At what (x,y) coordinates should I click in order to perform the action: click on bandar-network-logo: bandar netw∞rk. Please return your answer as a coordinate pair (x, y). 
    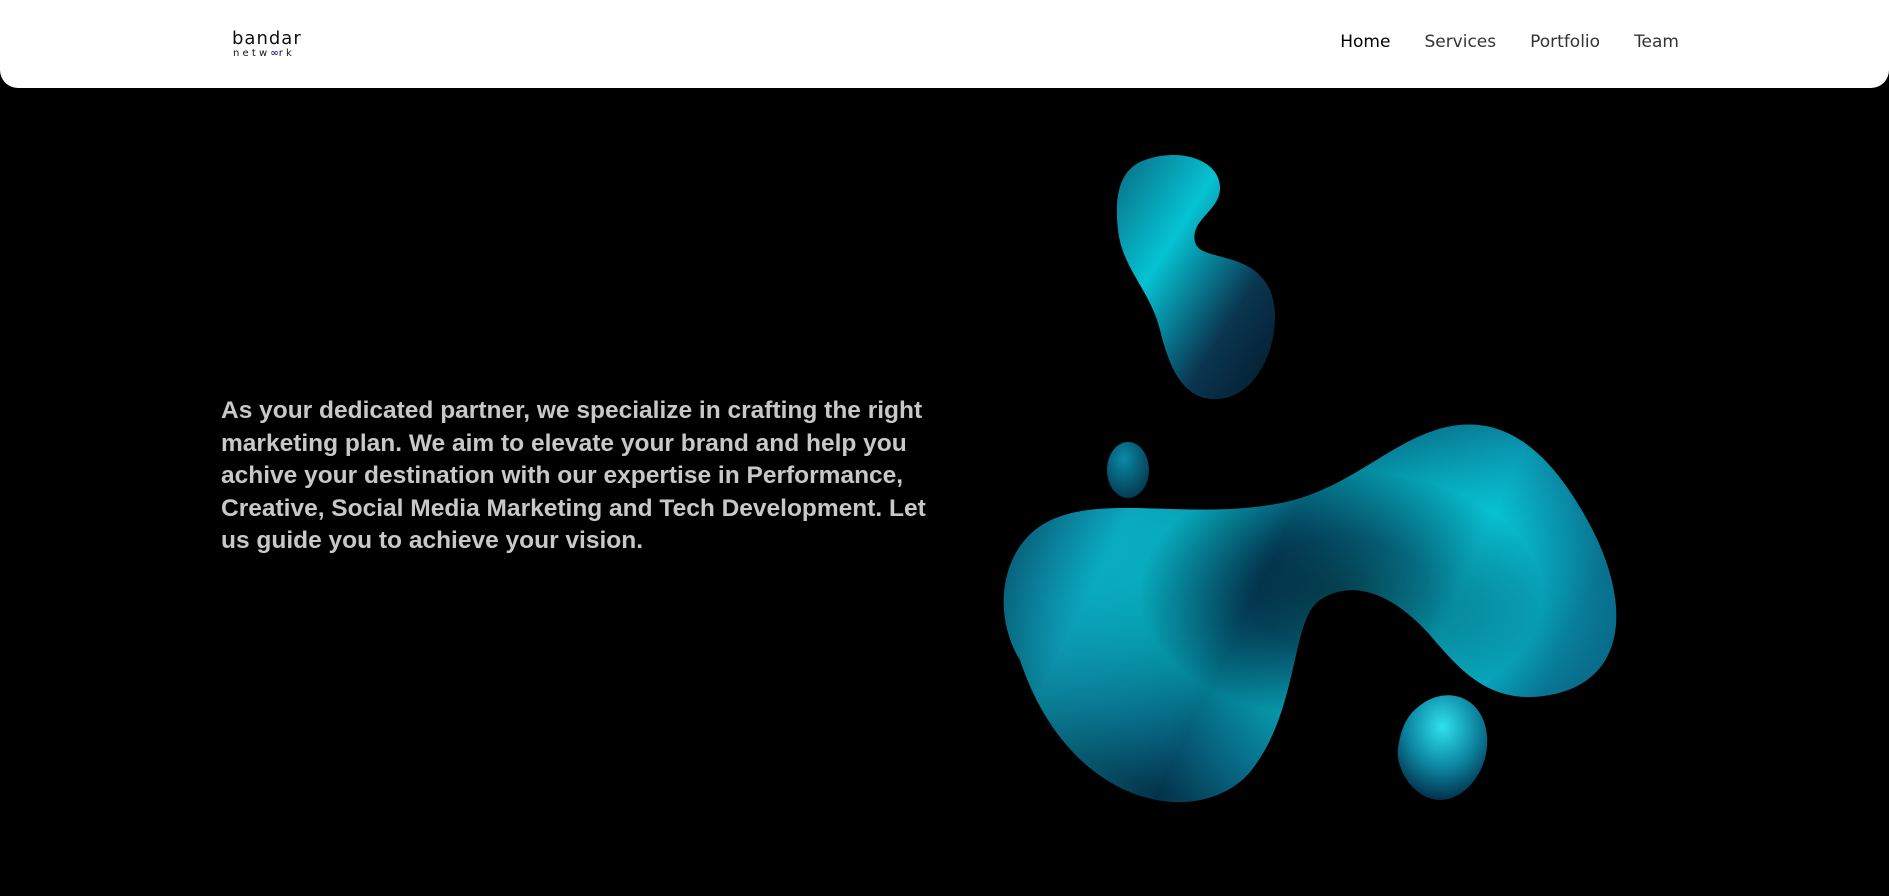
    Looking at the image, I should click on (268, 44).